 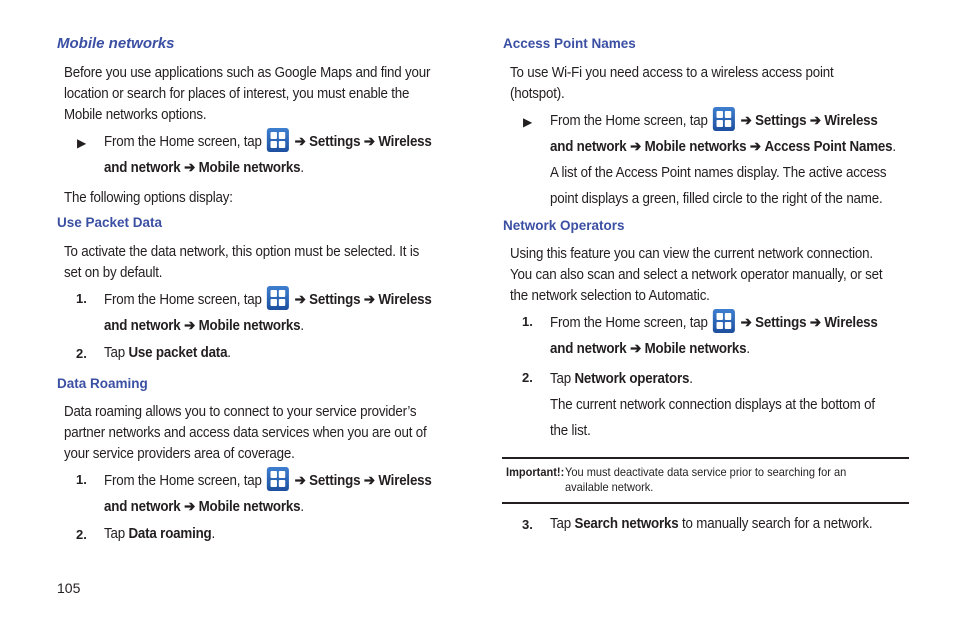 What do you see at coordinates (564, 225) in the screenshot?
I see `heading-network-operators: Network Operators` at bounding box center [564, 225].